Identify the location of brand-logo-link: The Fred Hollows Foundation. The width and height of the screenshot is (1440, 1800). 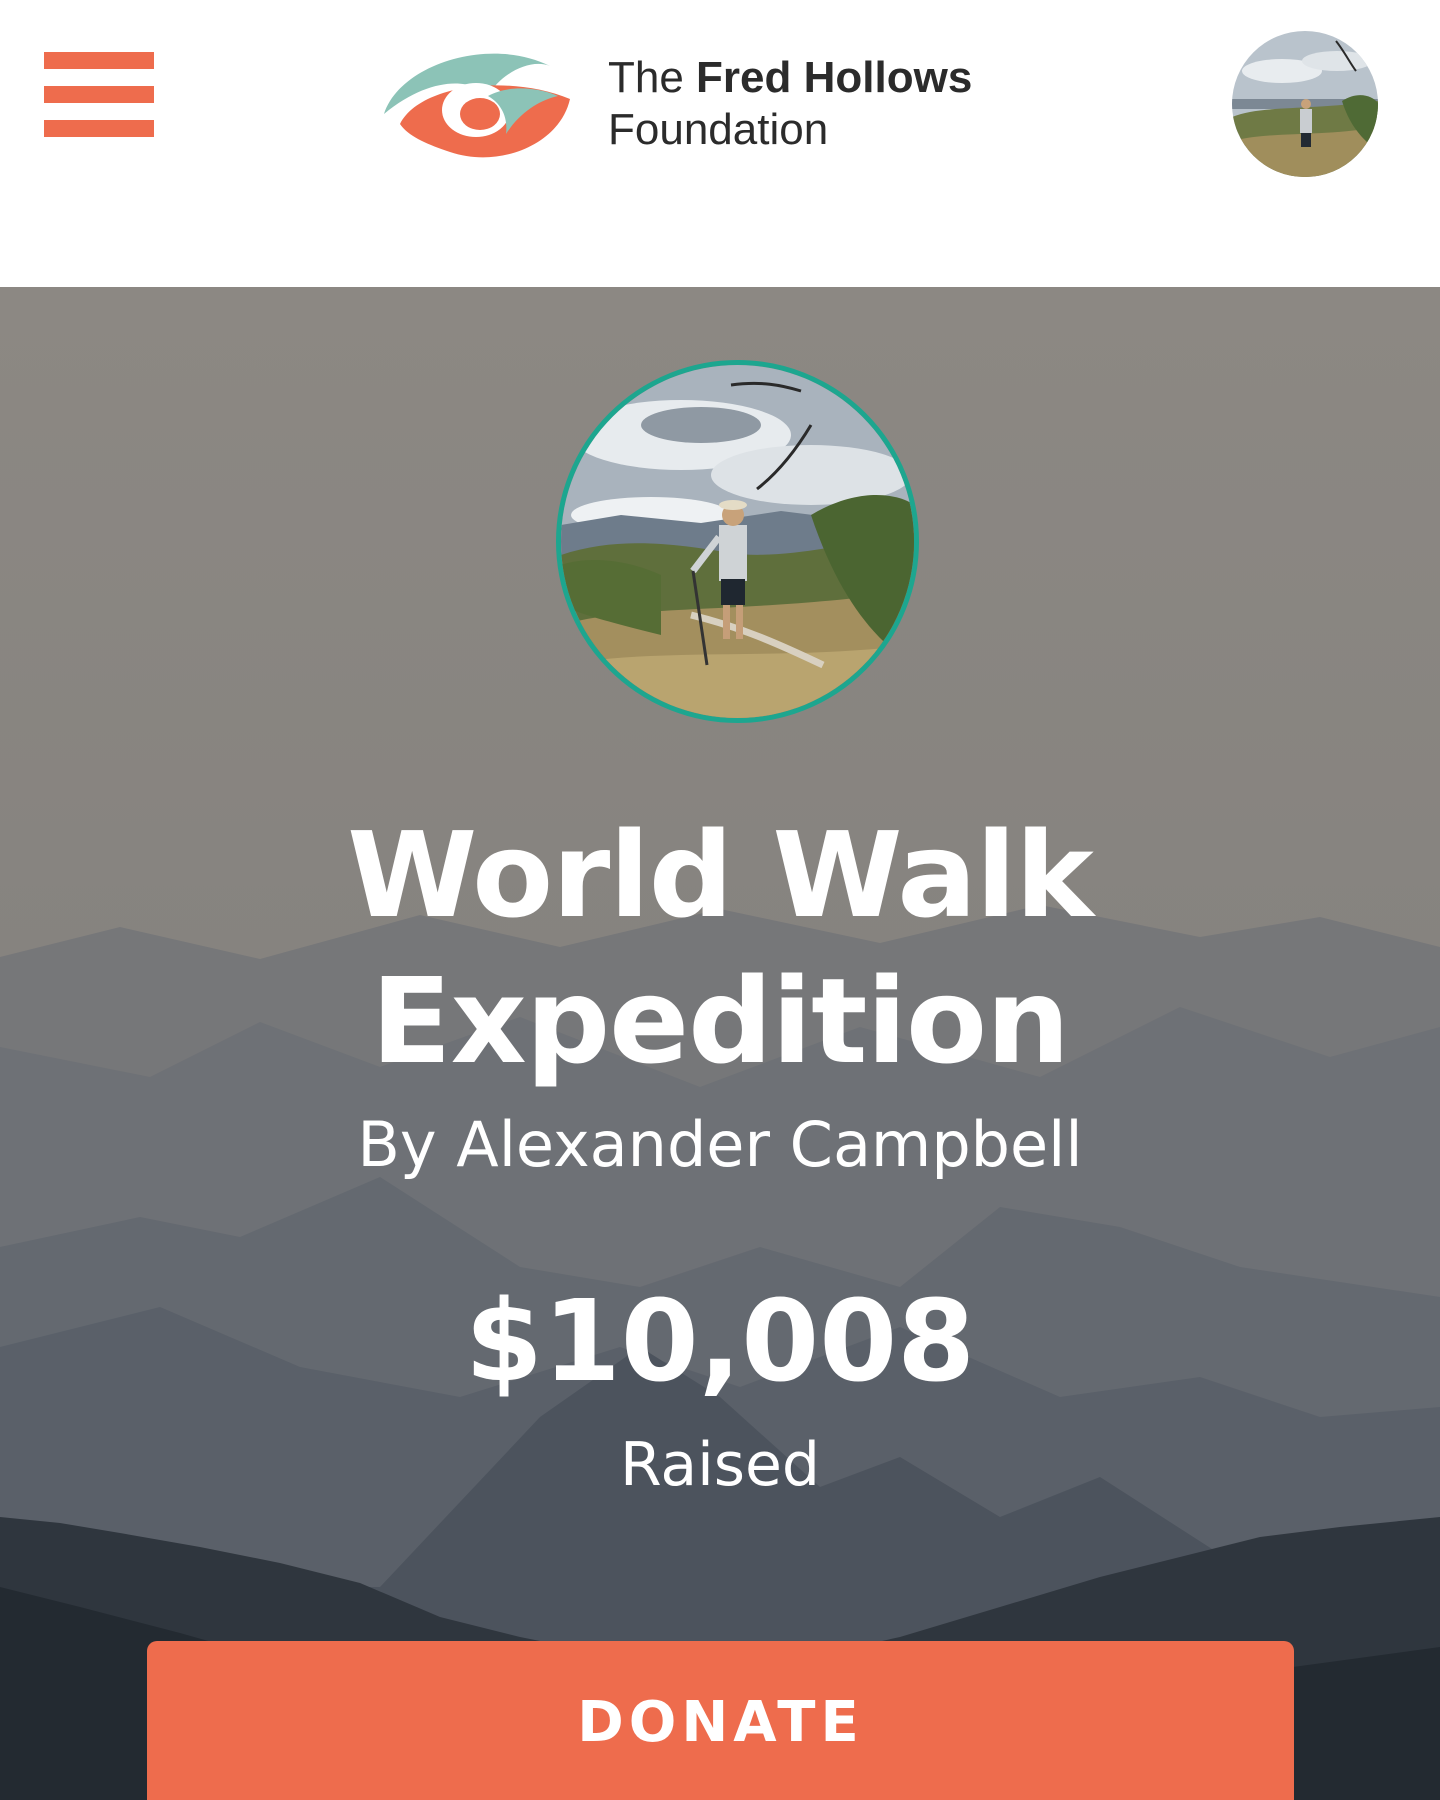
(730, 104).